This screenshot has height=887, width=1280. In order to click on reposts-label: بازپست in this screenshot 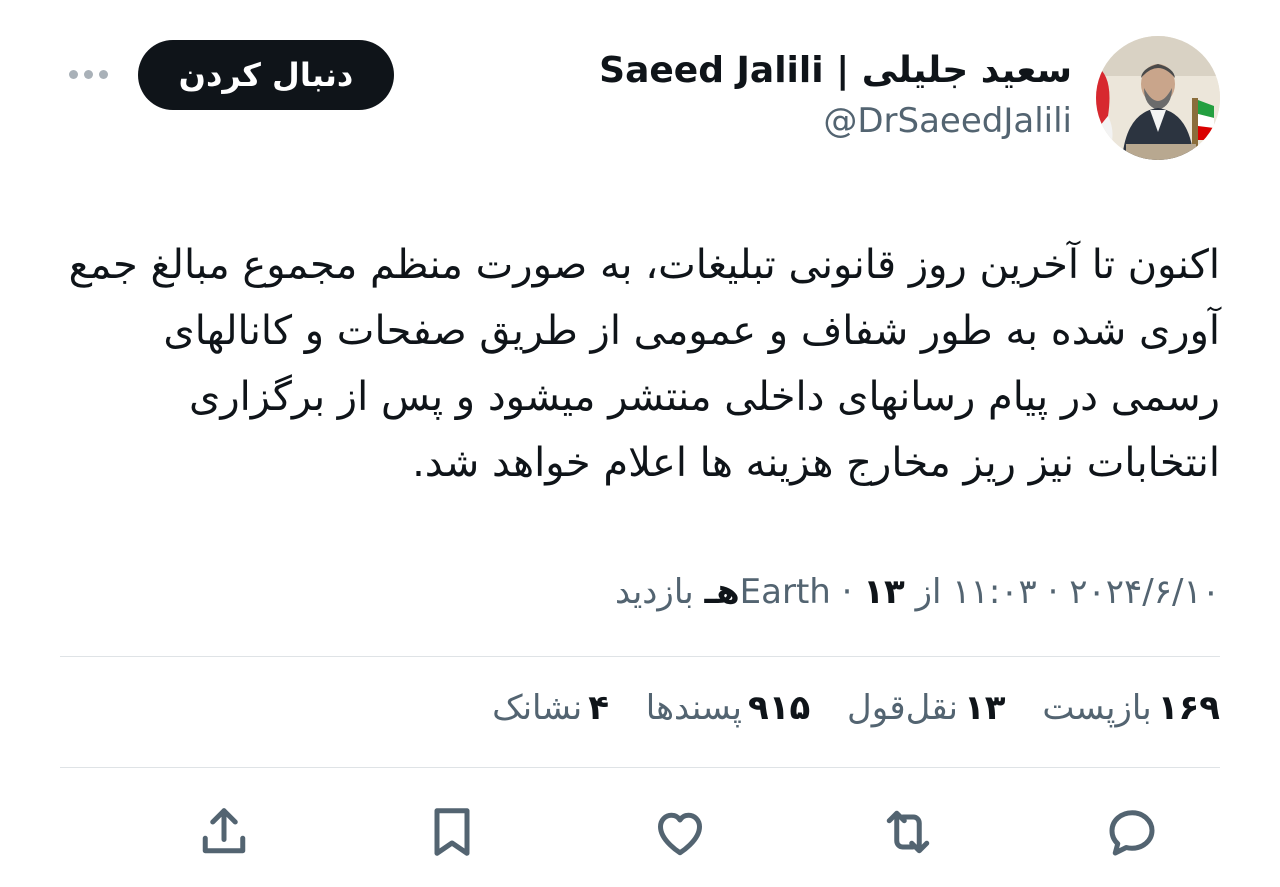, I will do `click(1097, 708)`.